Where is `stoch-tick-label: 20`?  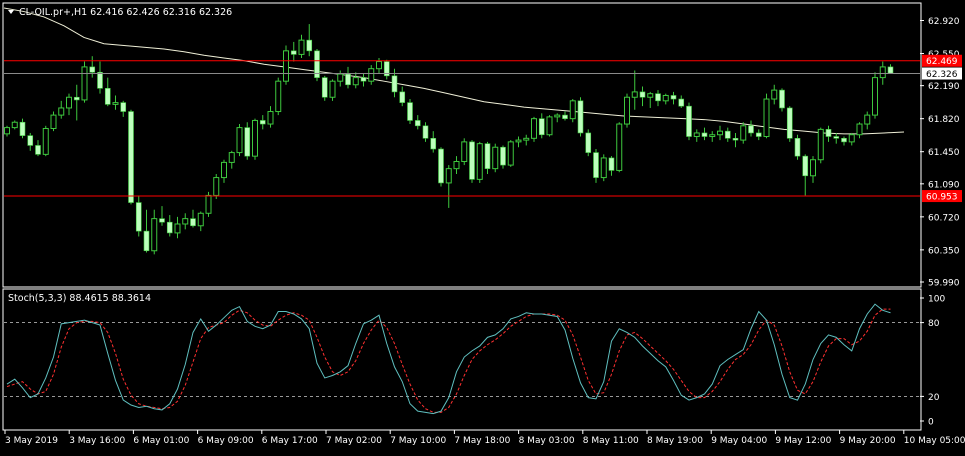 stoch-tick-label: 20 is located at coordinates (934, 398).